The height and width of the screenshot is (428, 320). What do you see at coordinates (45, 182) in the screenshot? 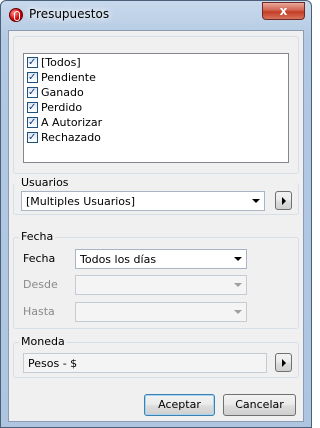
I see `usuarios-group-label: Usuarios` at bounding box center [45, 182].